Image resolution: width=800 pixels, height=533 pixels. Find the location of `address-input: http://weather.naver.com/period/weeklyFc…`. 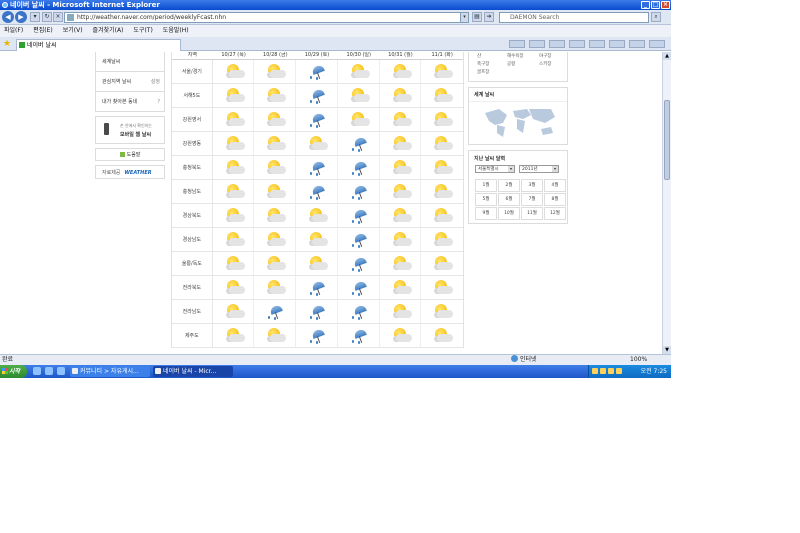

address-input: http://weather.naver.com/period/weeklyFc… is located at coordinates (266, 17).